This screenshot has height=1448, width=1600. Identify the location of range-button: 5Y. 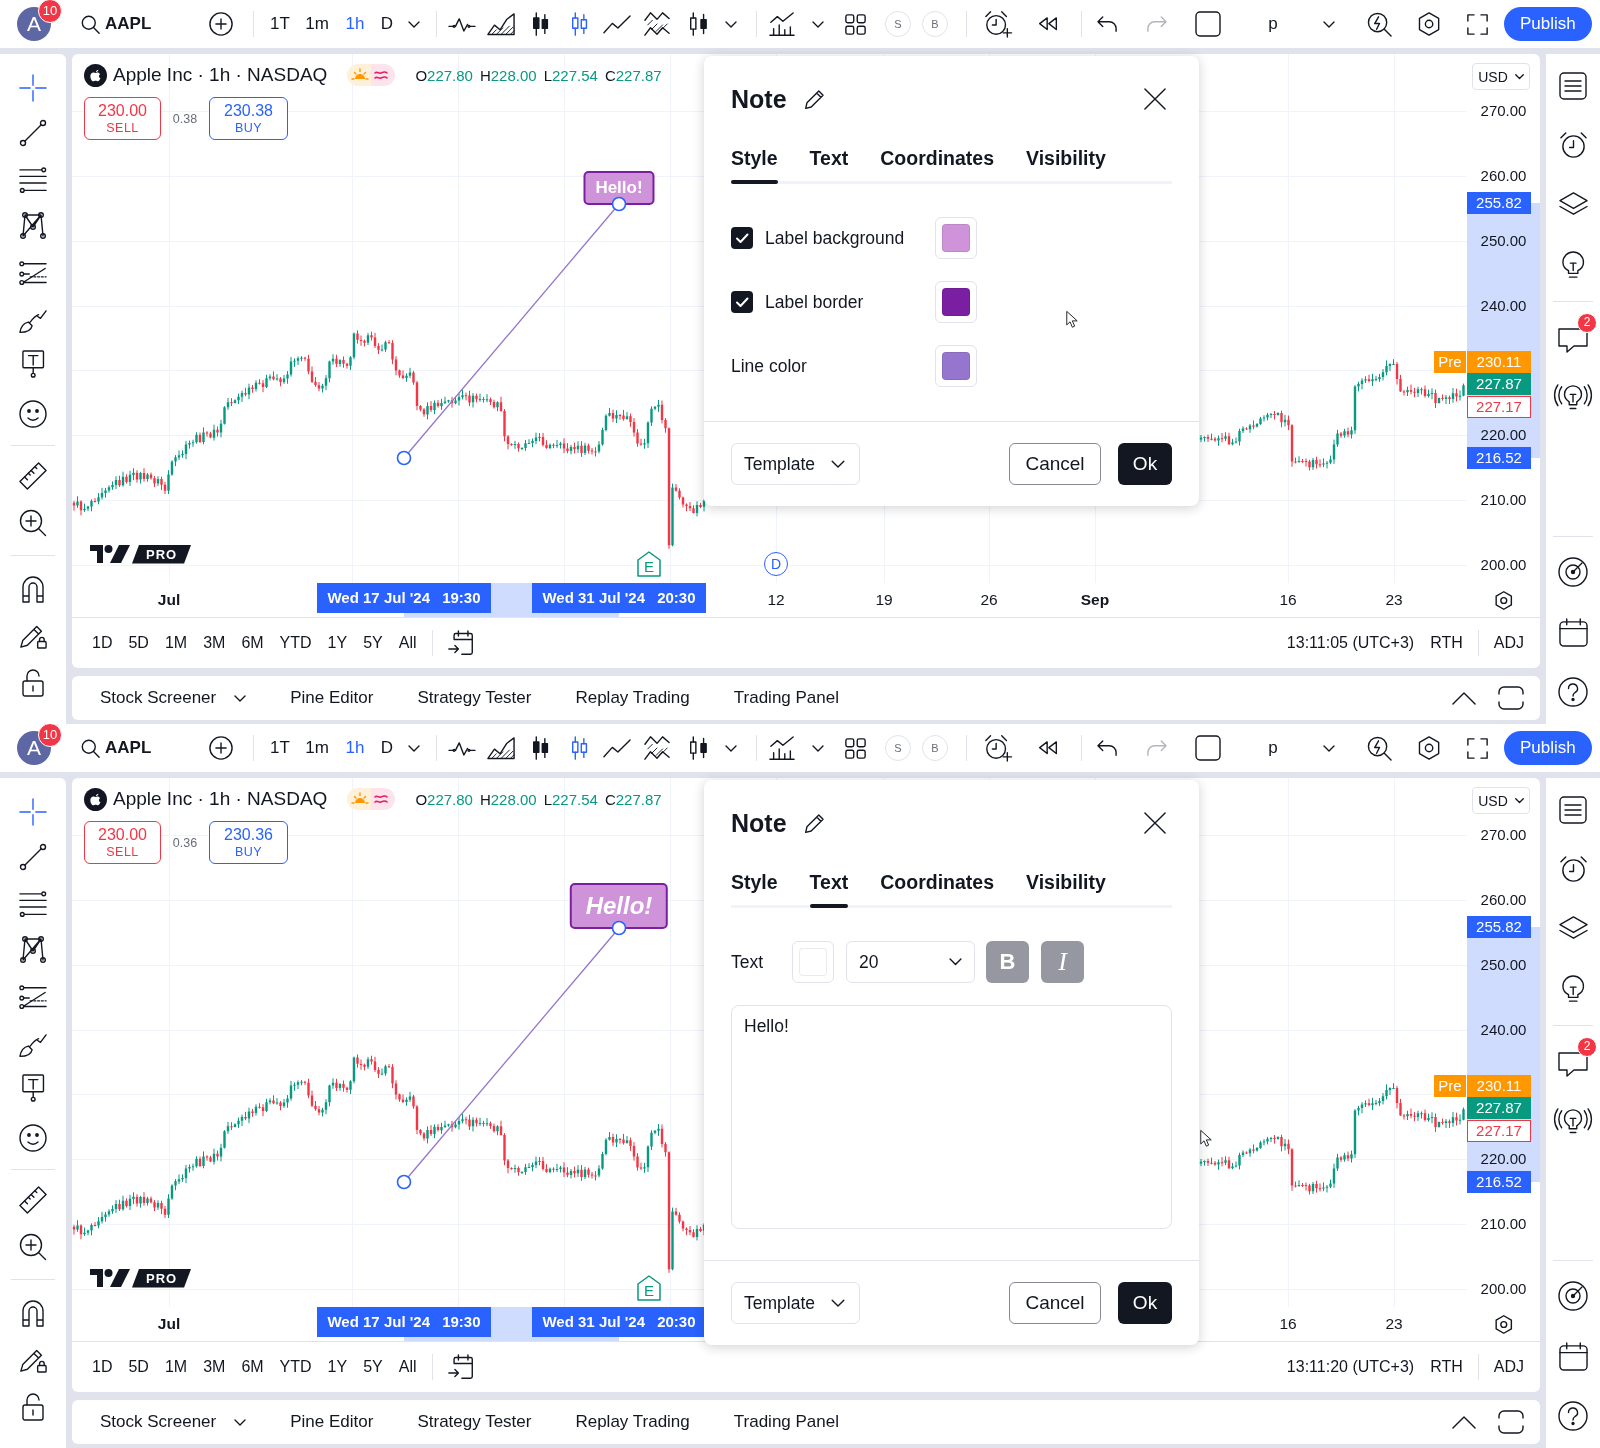
(373, 1367).